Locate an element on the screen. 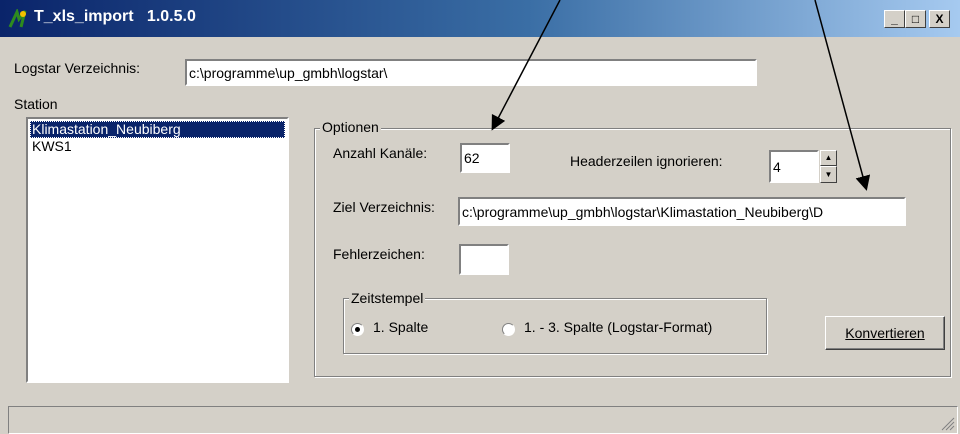 Image resolution: width=960 pixels, height=434 pixels. status-bar is located at coordinates (483, 420).